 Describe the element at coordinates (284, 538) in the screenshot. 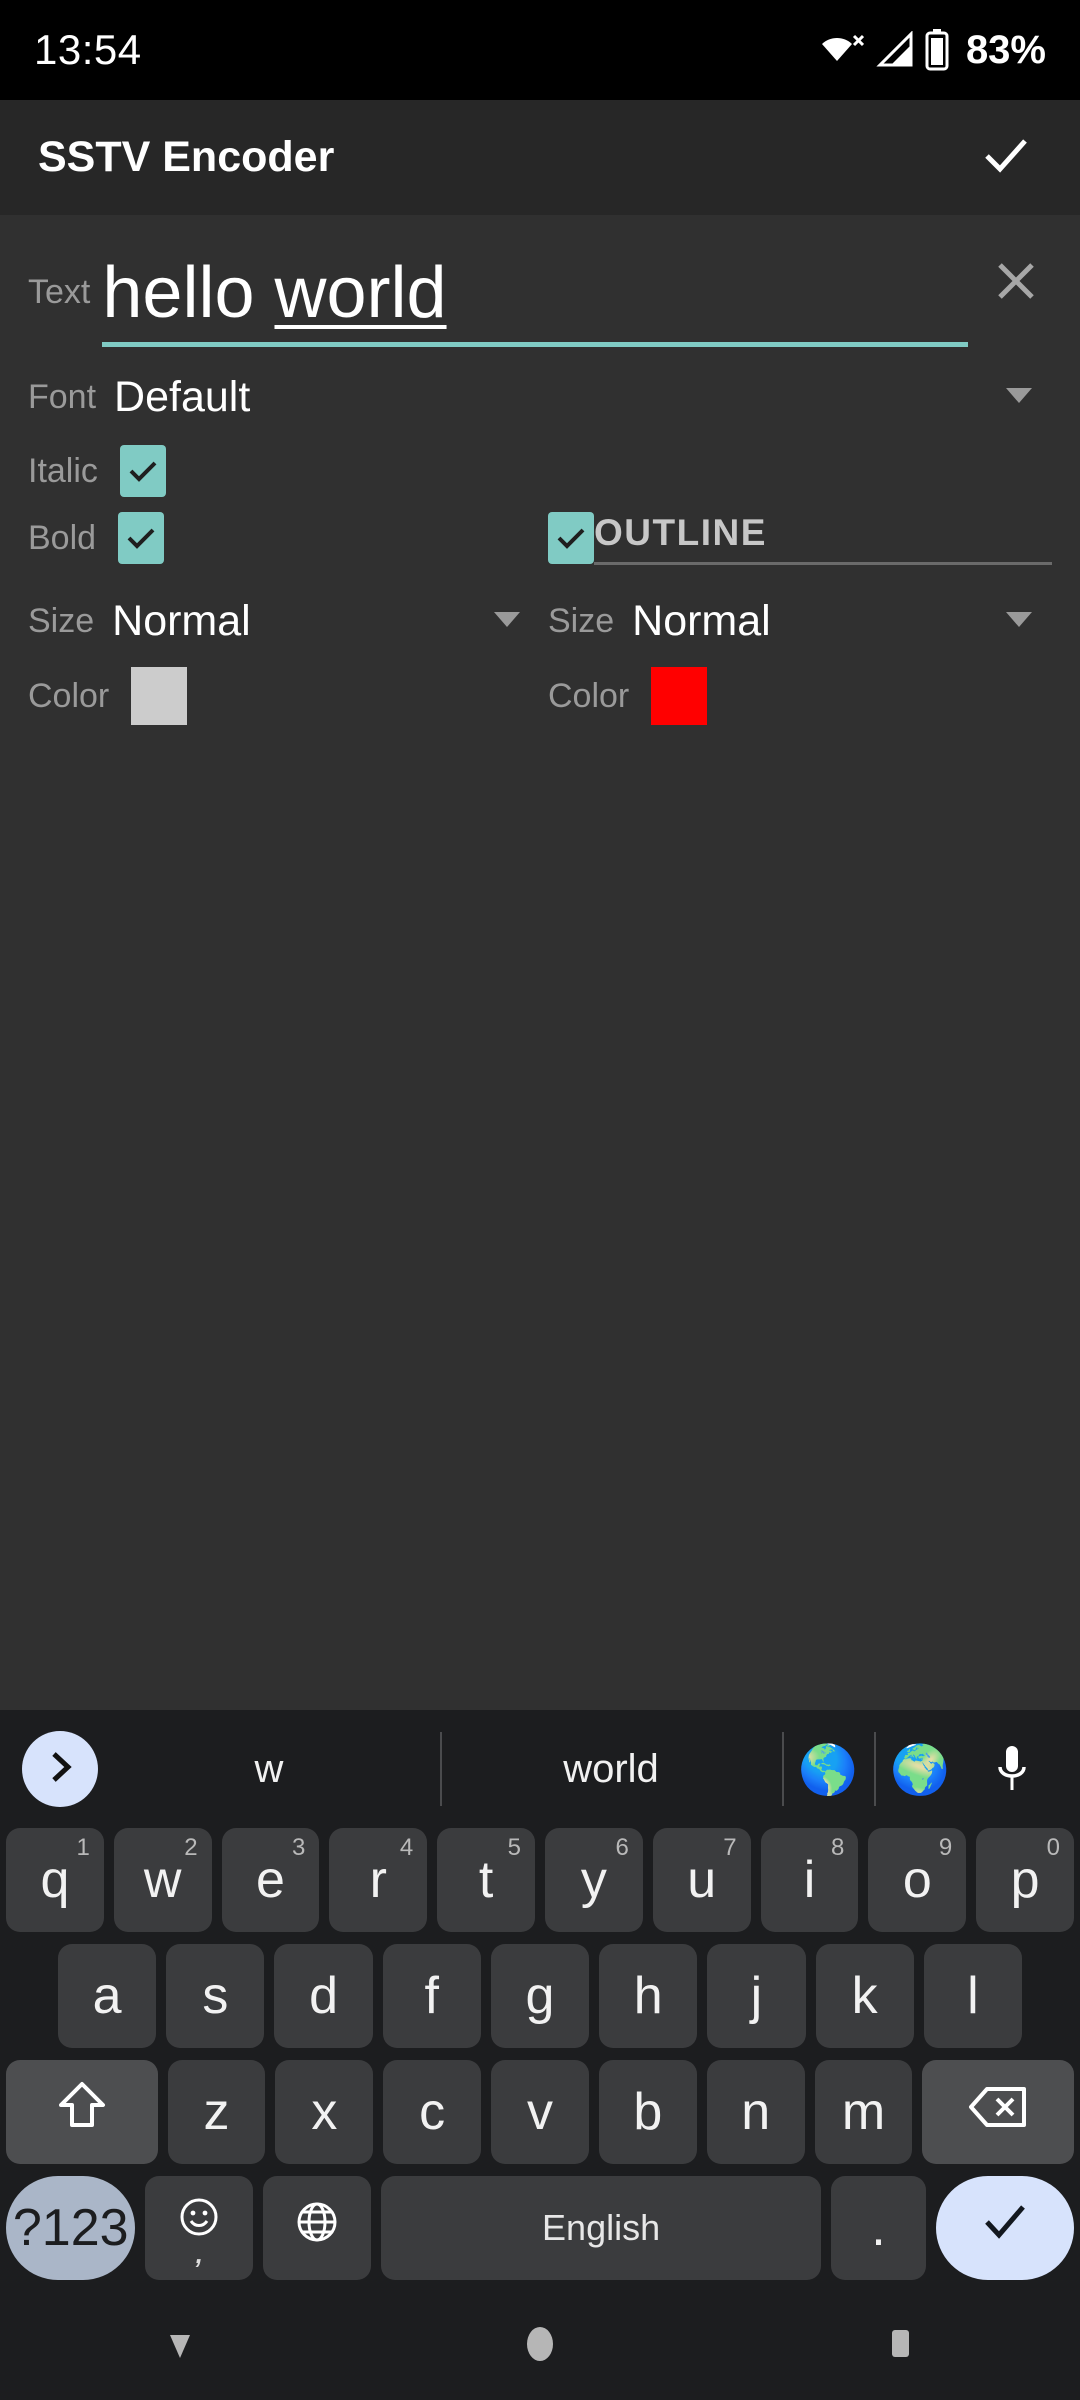

I see `bold-cell: Bold` at that location.